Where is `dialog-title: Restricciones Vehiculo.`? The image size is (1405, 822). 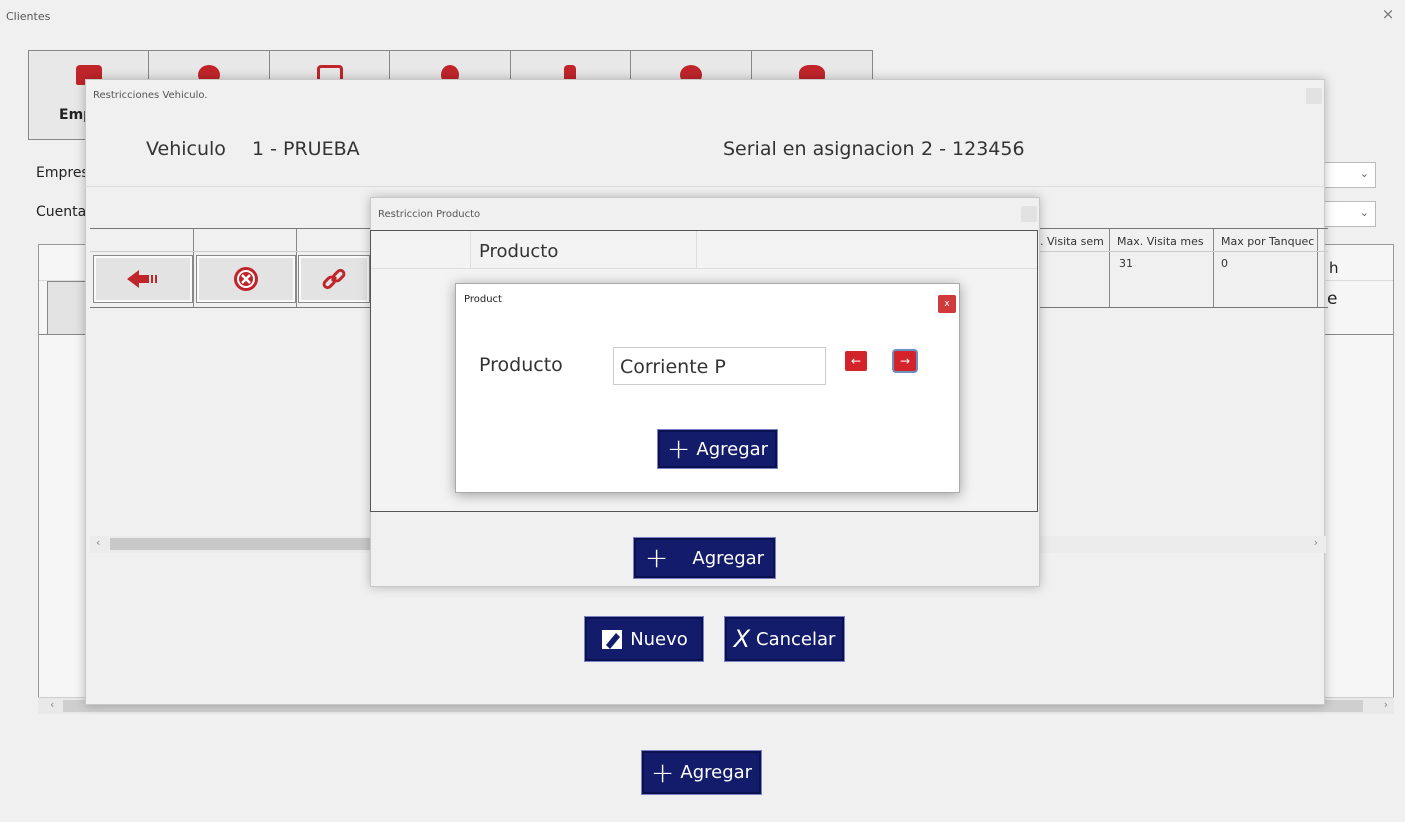 dialog-title: Restricciones Vehiculo. is located at coordinates (150, 95).